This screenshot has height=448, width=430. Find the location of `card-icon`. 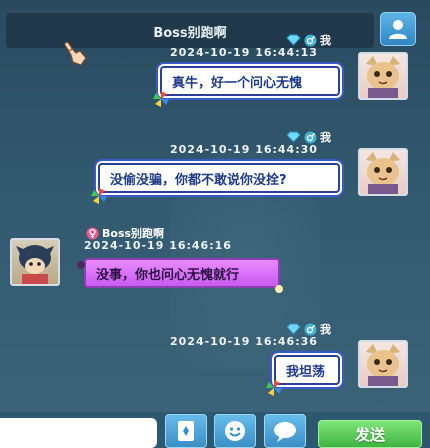

card-icon is located at coordinates (186, 431).